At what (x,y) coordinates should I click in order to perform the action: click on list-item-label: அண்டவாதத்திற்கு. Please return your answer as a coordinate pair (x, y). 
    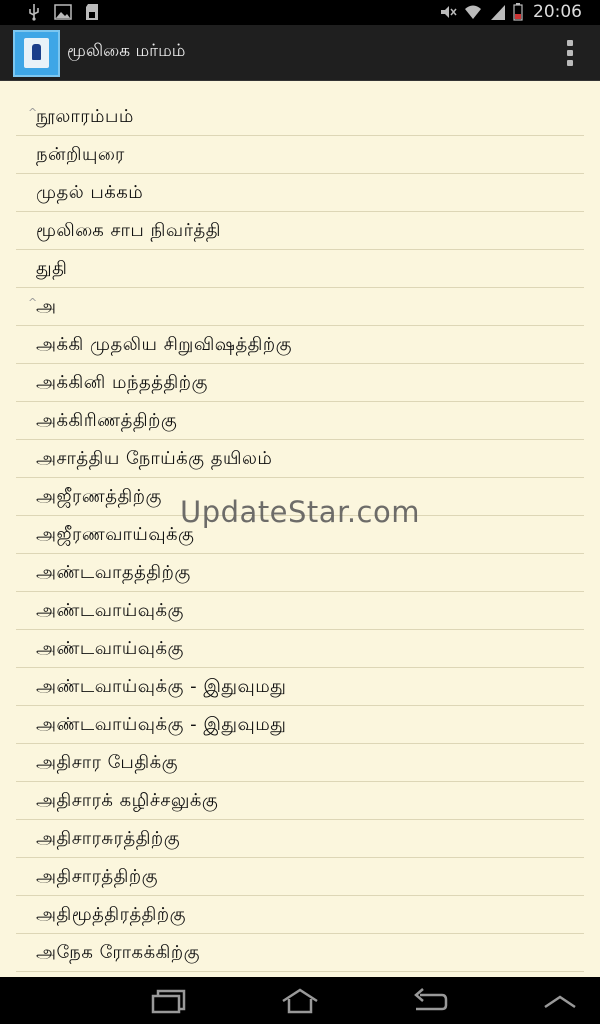
    Looking at the image, I should click on (113, 572).